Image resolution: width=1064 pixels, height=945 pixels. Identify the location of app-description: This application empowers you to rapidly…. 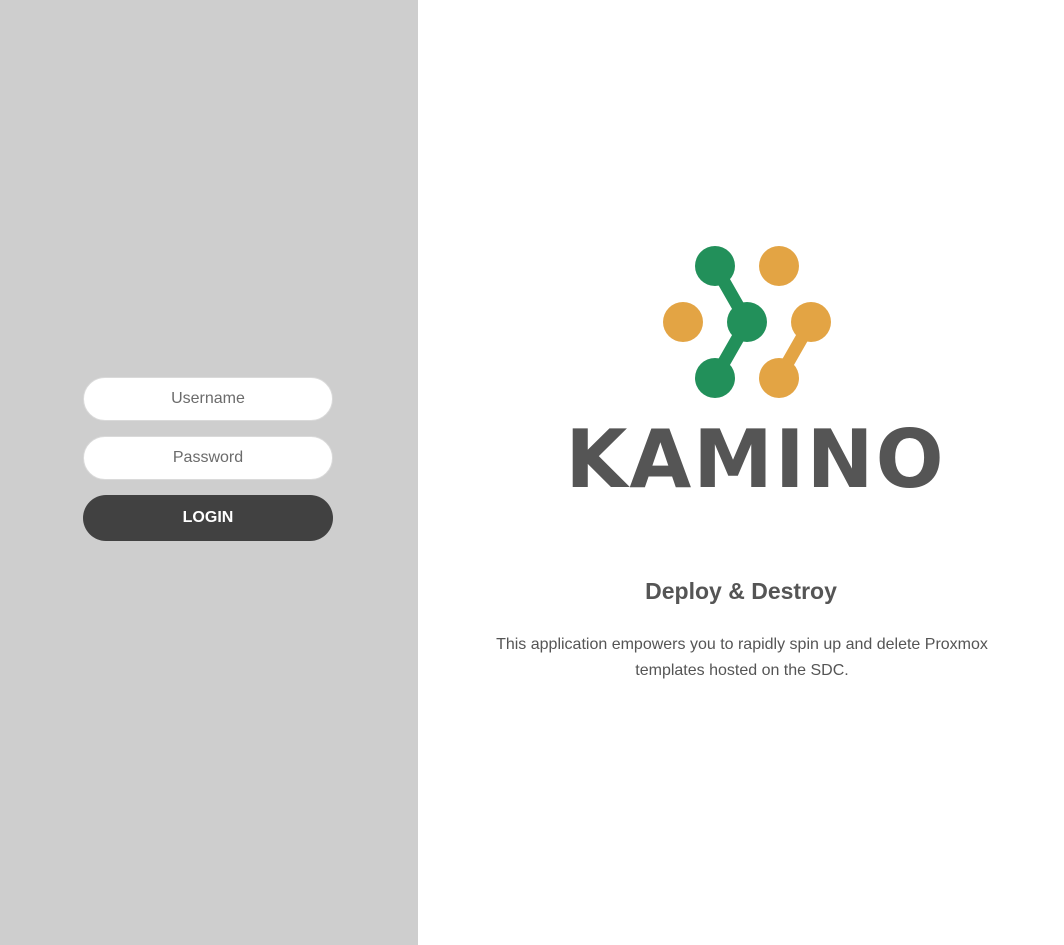
(742, 657).